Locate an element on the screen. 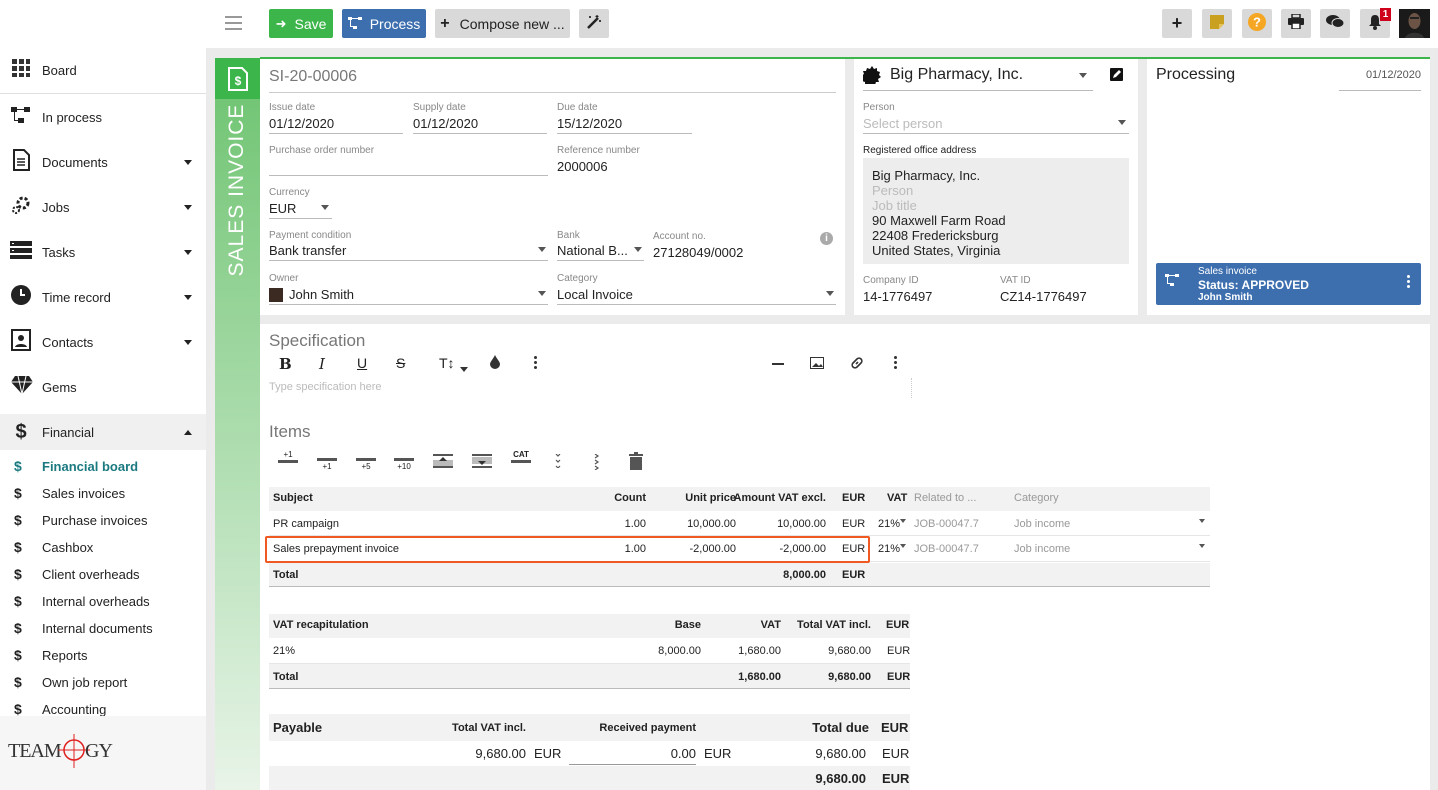  row-count: 1.00 is located at coordinates (617, 524).